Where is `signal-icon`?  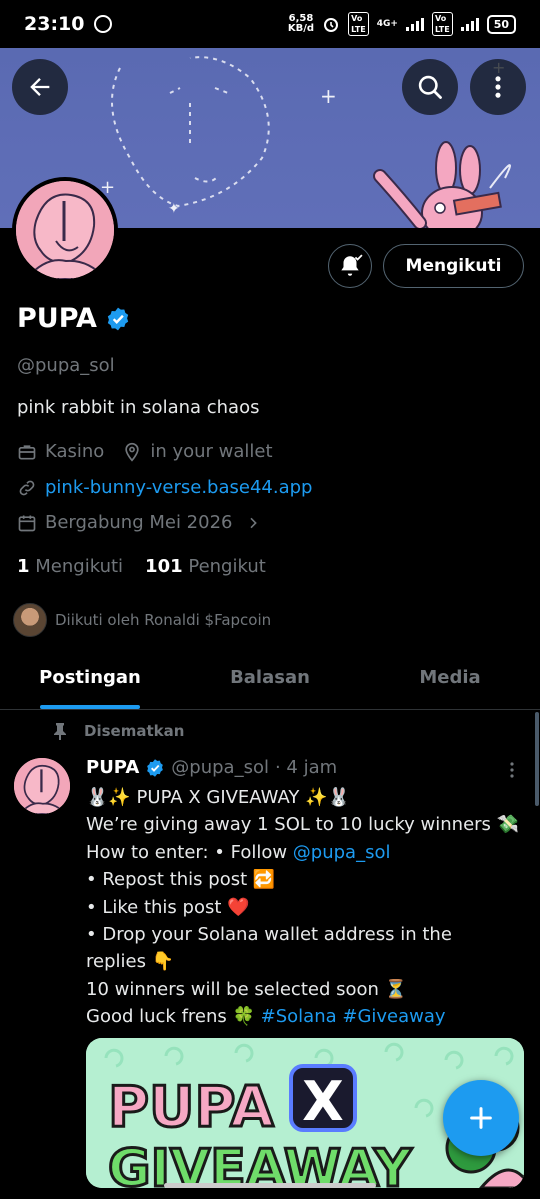 signal-icon is located at coordinates (414, 24).